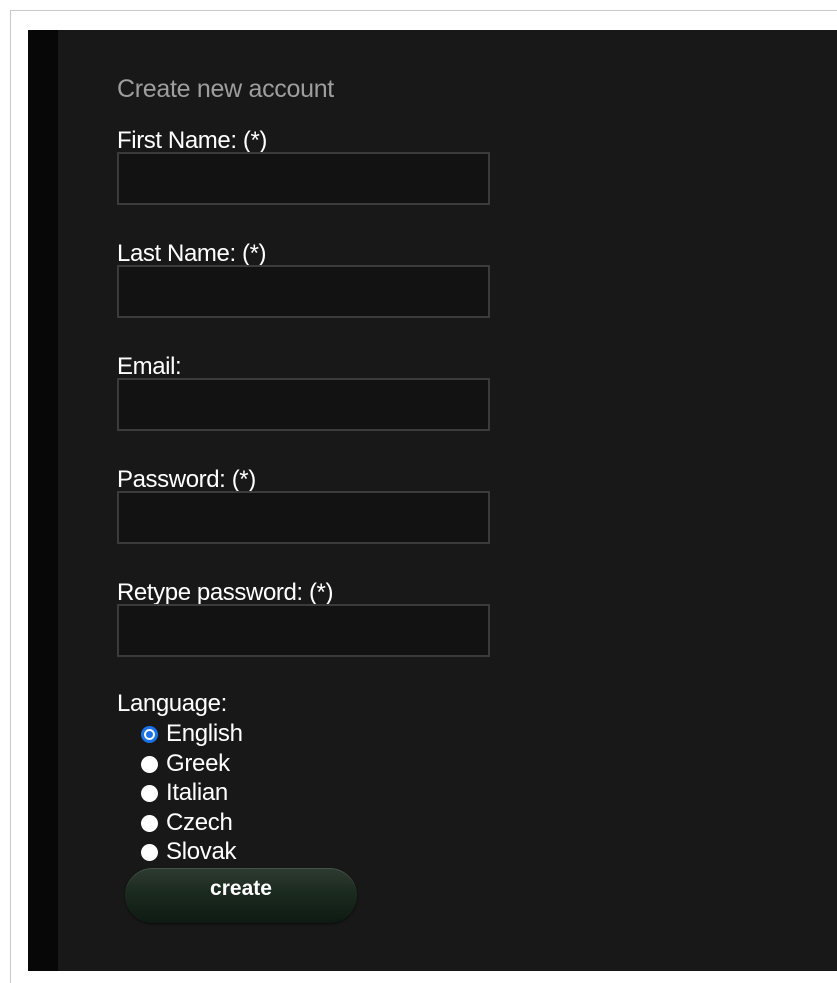 This screenshot has height=983, width=837. I want to click on password-input, so click(303, 517).